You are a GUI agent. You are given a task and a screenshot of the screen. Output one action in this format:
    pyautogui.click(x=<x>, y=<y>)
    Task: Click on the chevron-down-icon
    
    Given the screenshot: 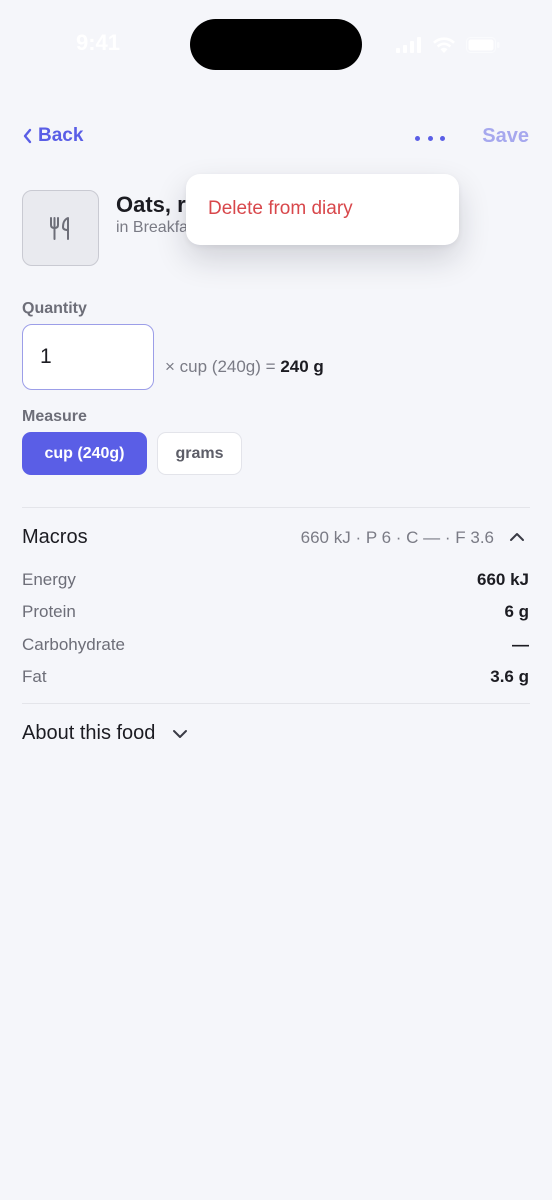 What is the action you would take?
    pyautogui.click(x=180, y=733)
    